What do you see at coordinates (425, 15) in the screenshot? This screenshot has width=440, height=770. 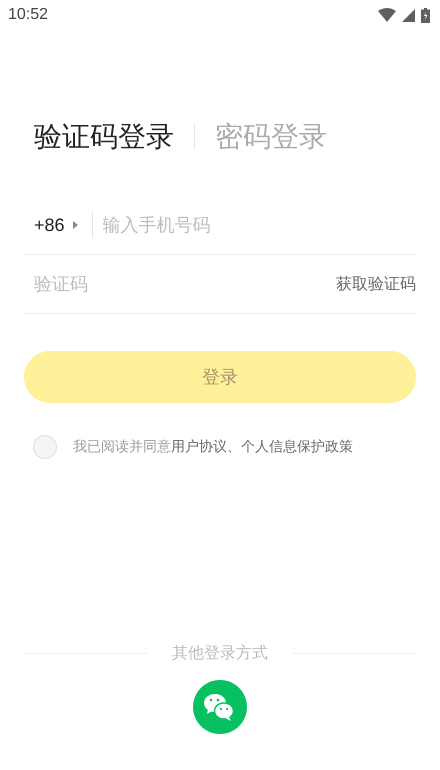 I see `battery-icon` at bounding box center [425, 15].